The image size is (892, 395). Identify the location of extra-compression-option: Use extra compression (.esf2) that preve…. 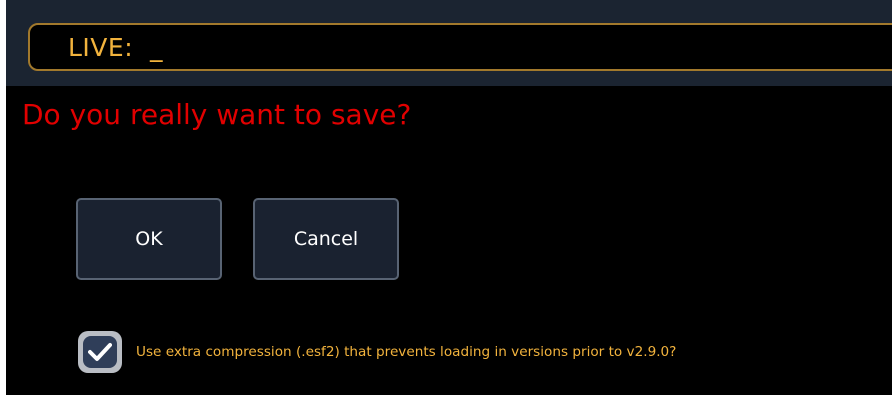
(377, 352).